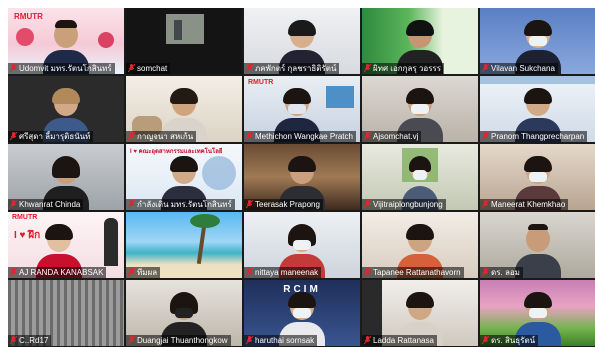 This screenshot has height=347, width=595. I want to click on participant-name-label: Duangjai Thuanthongkow, so click(178, 340).